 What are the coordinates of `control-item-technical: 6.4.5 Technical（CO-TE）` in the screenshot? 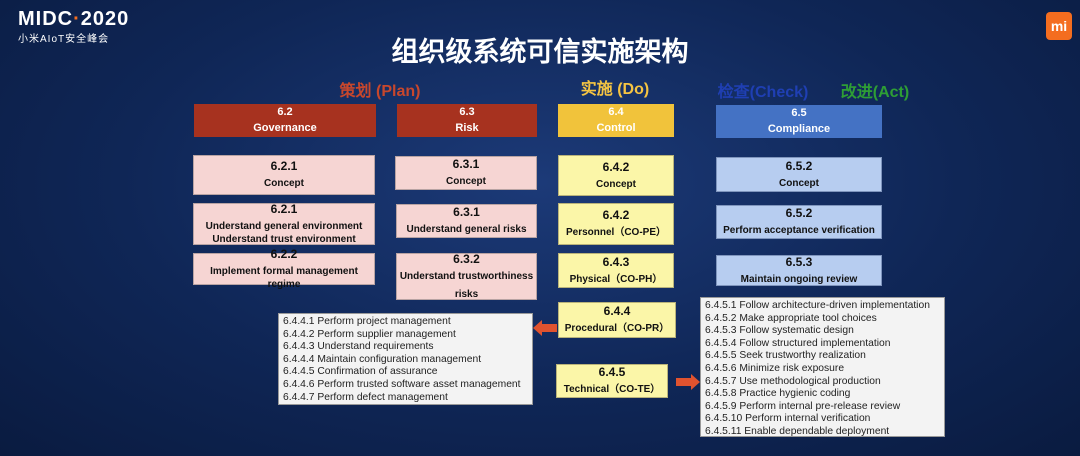 It's located at (612, 381).